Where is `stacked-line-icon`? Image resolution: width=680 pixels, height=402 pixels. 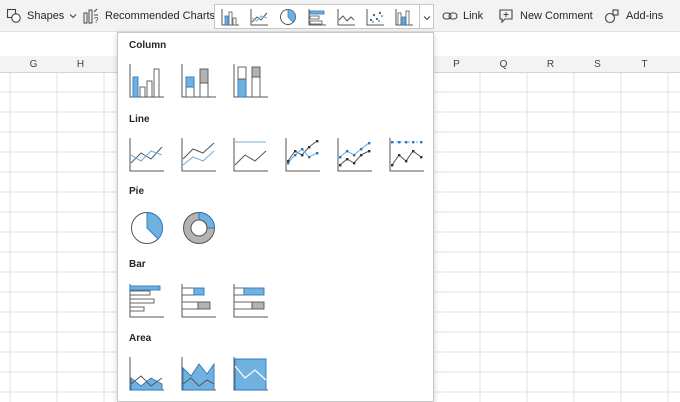 stacked-line-icon is located at coordinates (198, 155).